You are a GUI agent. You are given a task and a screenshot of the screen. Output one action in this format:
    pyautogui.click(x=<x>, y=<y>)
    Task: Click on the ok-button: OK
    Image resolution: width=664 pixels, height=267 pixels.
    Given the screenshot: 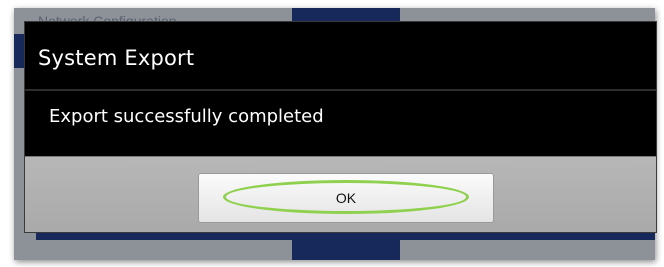 What is the action you would take?
    pyautogui.click(x=346, y=198)
    